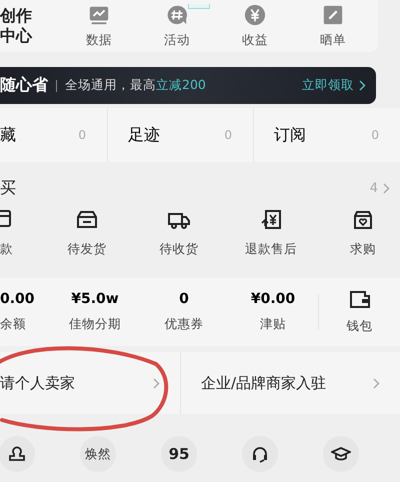 This screenshot has width=400, height=482. I want to click on order-status-item: 款, so click(20, 237).